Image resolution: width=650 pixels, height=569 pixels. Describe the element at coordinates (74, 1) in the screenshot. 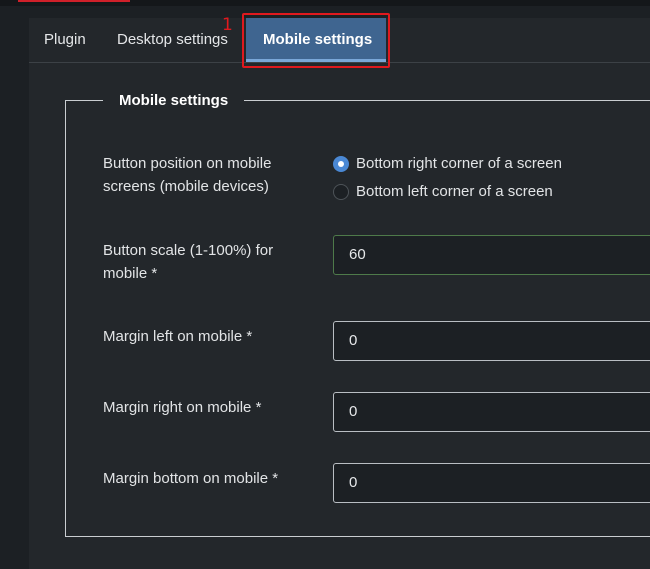

I see `top-accent-line` at that location.